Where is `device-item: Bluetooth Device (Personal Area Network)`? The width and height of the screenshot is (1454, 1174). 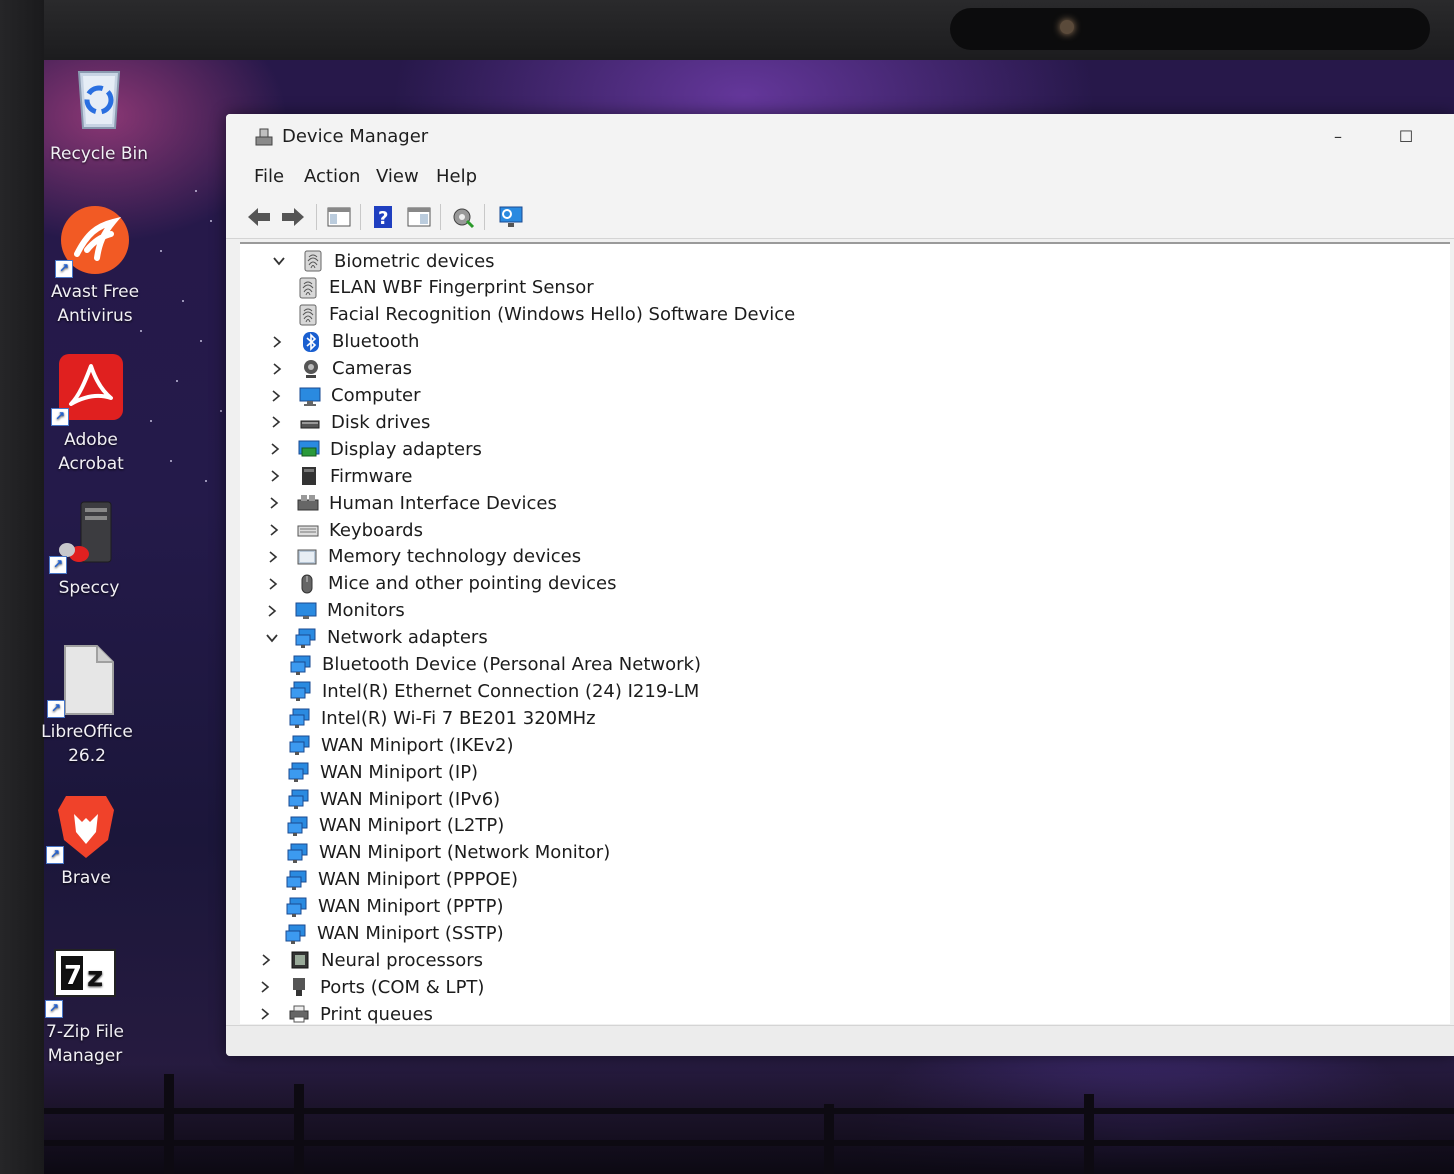 device-item: Bluetooth Device (Personal Area Network) is located at coordinates (495, 665).